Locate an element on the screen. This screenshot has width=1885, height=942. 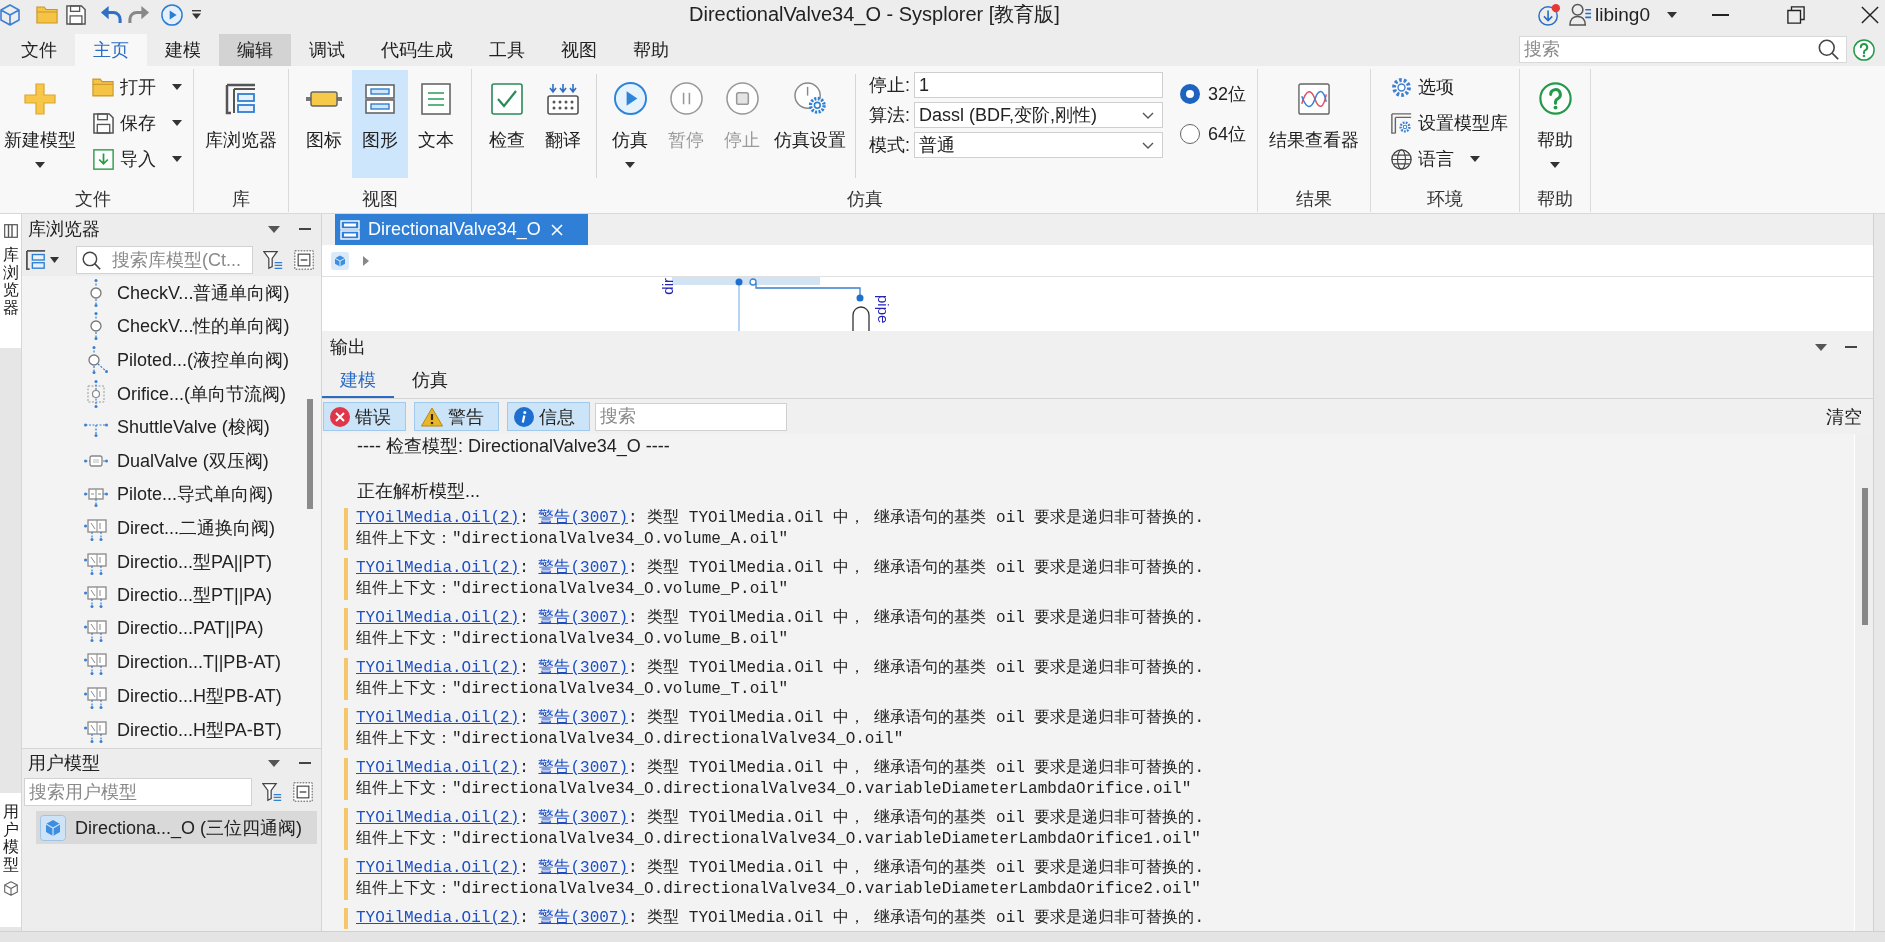
menu-tab: 编辑 is located at coordinates (255, 50).